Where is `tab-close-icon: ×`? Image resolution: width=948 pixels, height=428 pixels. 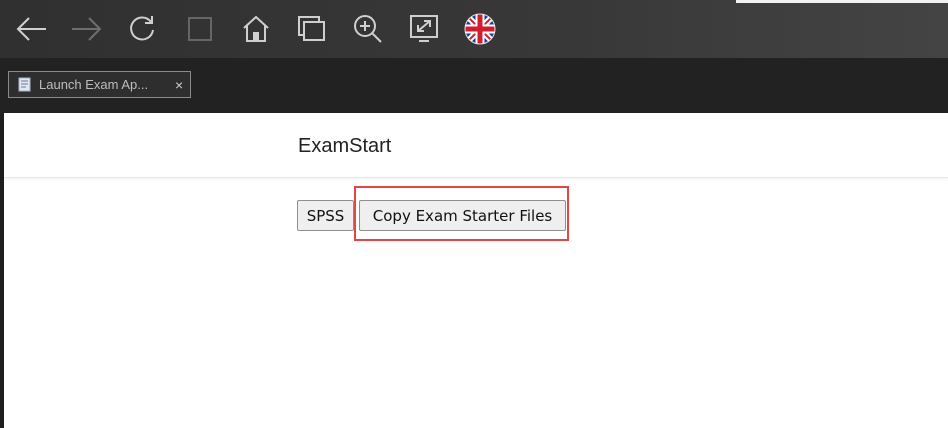 tab-close-icon: × is located at coordinates (179, 85).